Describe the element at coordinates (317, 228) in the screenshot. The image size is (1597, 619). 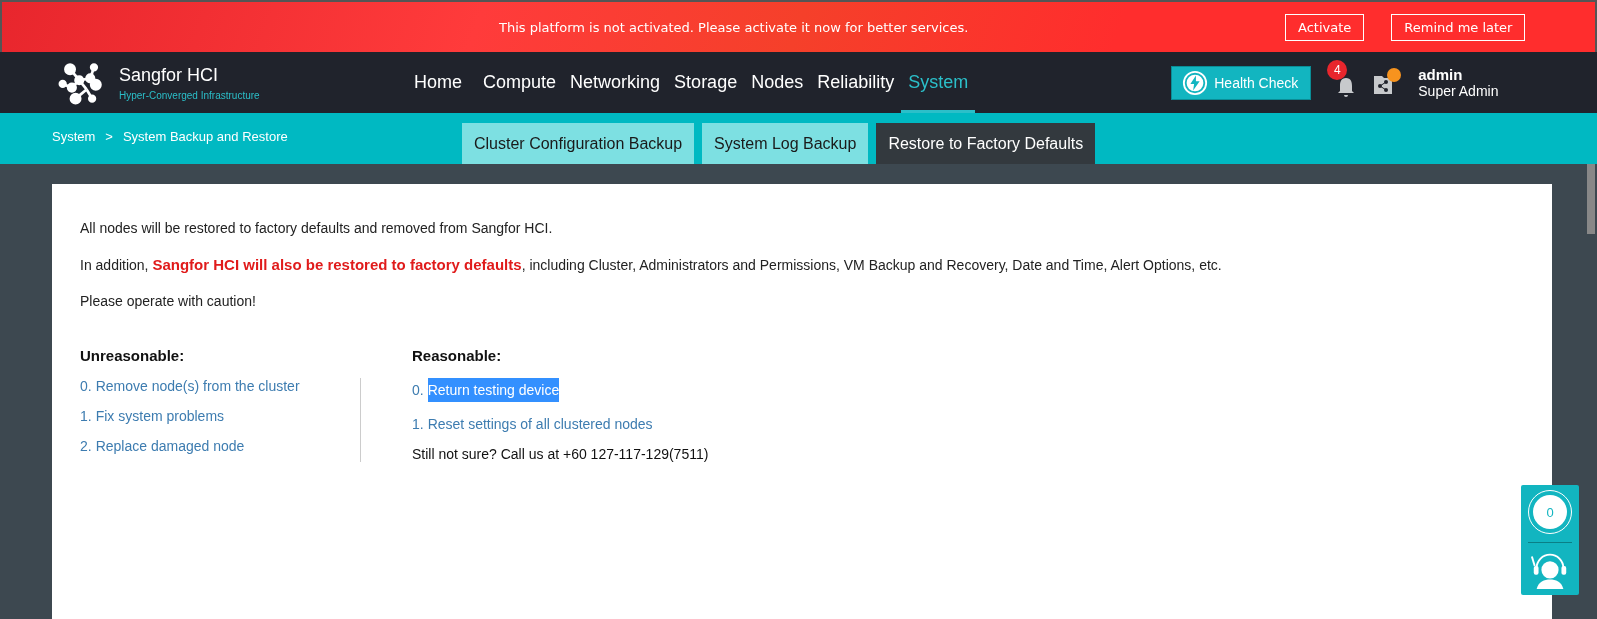
I see `info-text: All nodes will be restored to factory defaults and removed from Sangfor HCI.` at that location.